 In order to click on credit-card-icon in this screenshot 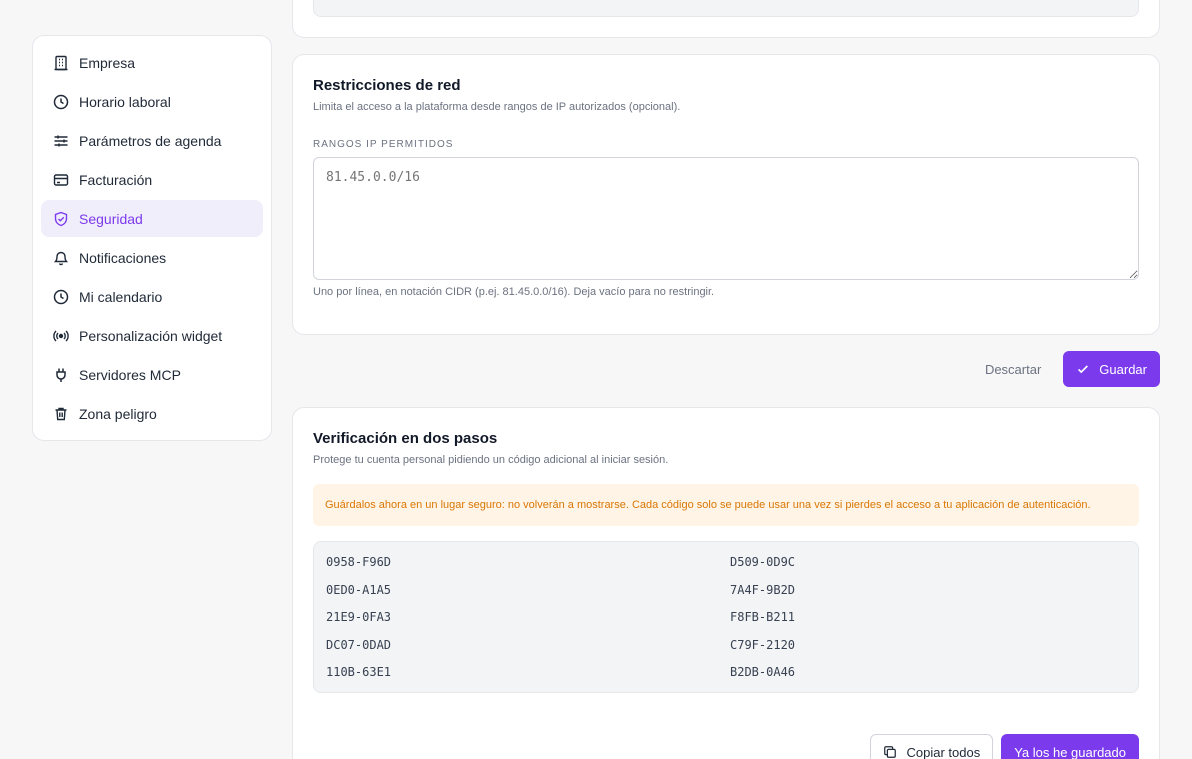, I will do `click(61, 180)`.